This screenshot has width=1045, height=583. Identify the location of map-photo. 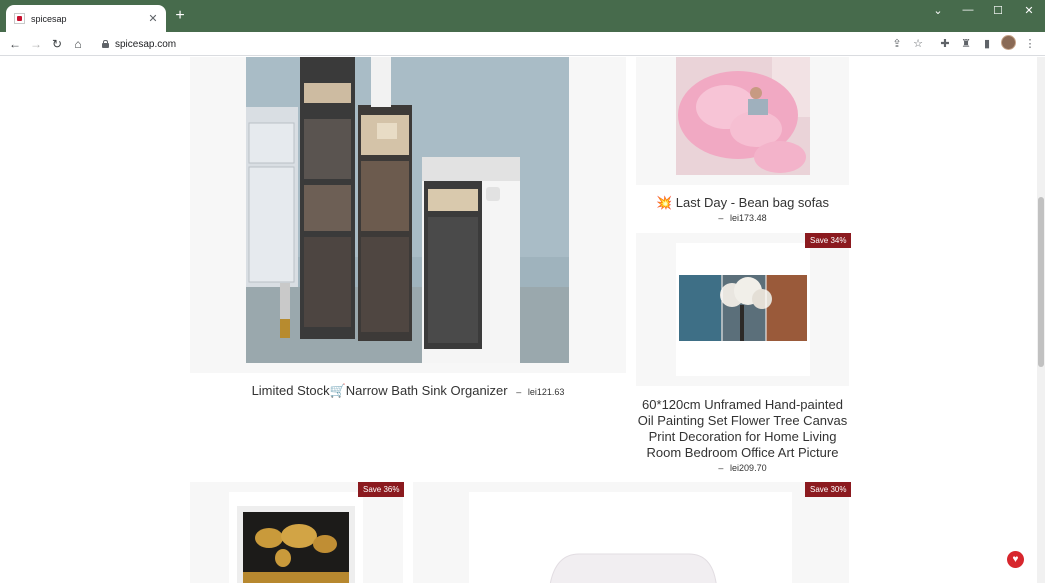
(296, 537).